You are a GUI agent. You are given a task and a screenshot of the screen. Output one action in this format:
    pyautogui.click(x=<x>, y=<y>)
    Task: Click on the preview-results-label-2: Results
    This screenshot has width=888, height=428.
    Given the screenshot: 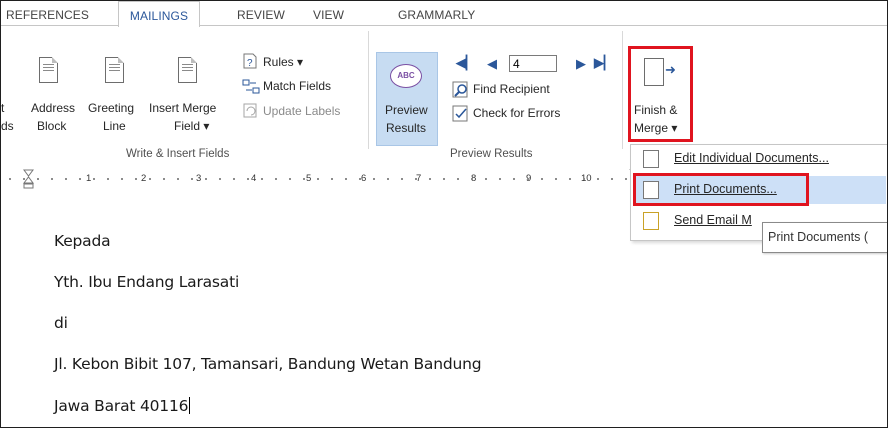 What is the action you would take?
    pyautogui.click(x=406, y=128)
    